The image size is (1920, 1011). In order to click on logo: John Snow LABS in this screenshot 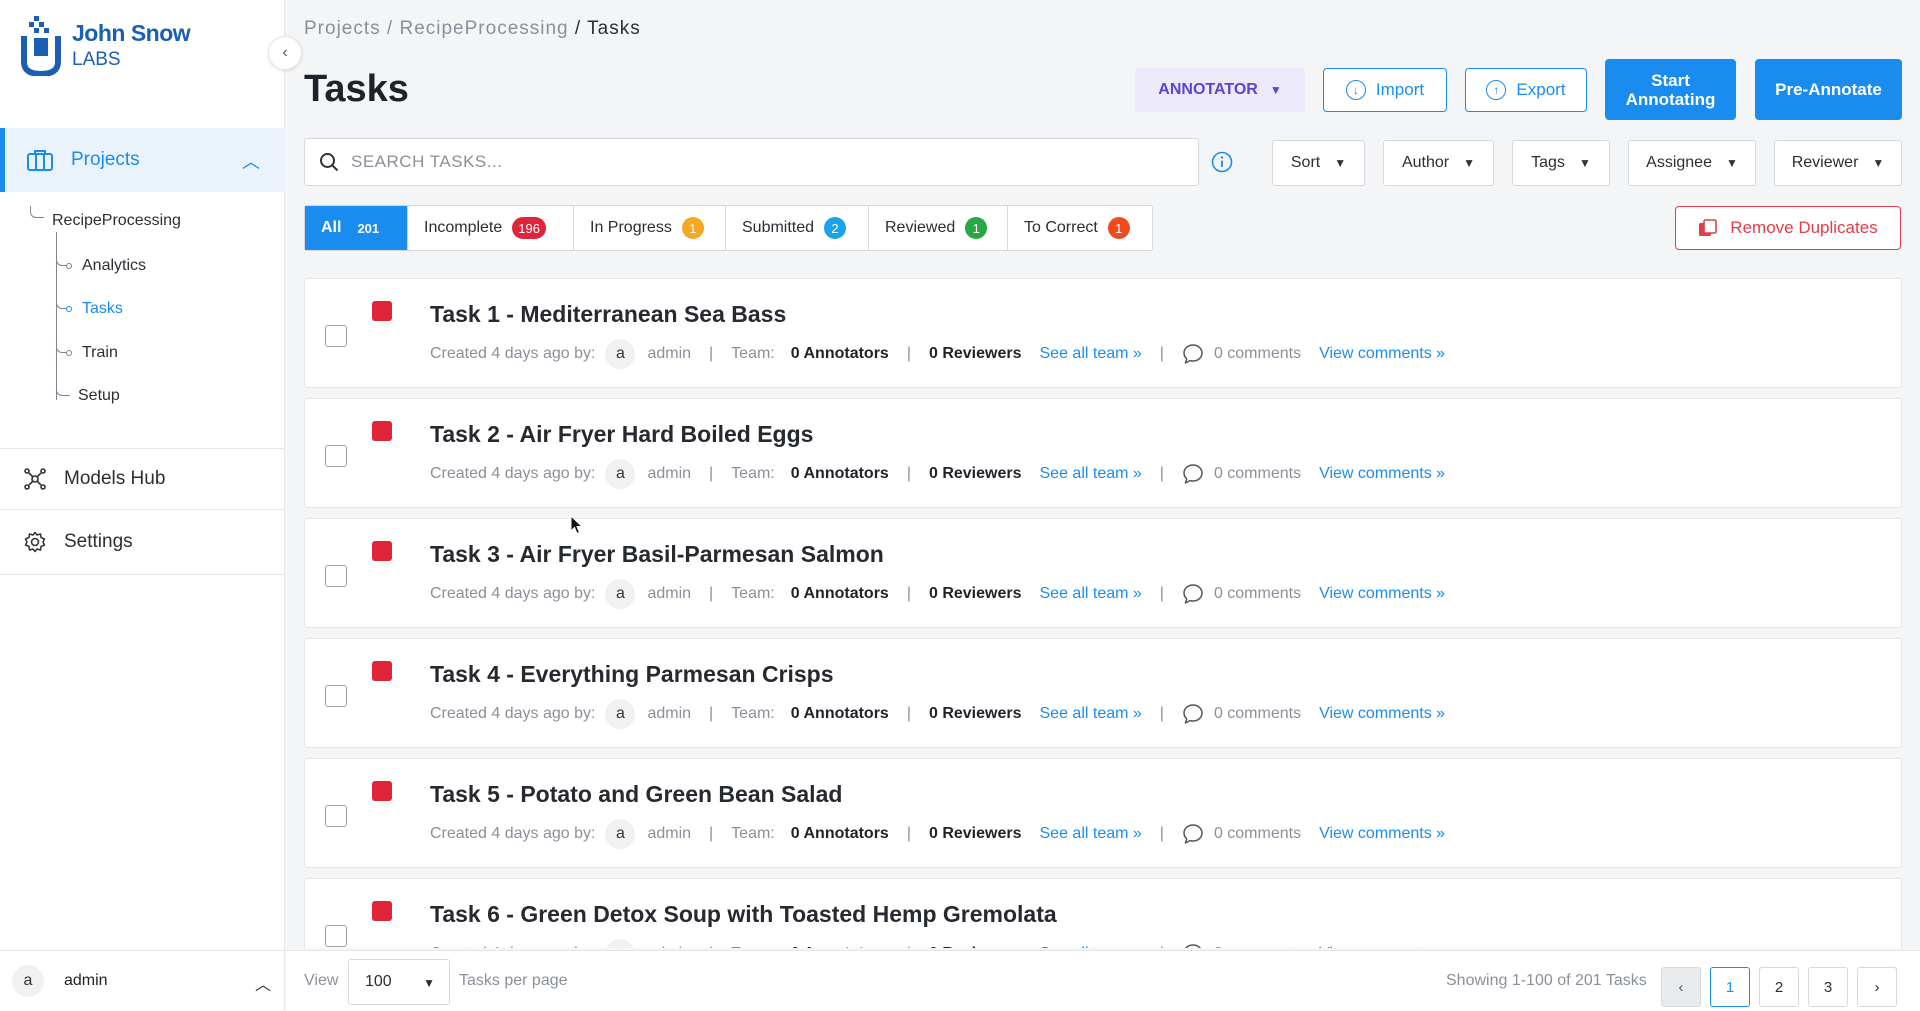, I will do `click(105, 45)`.